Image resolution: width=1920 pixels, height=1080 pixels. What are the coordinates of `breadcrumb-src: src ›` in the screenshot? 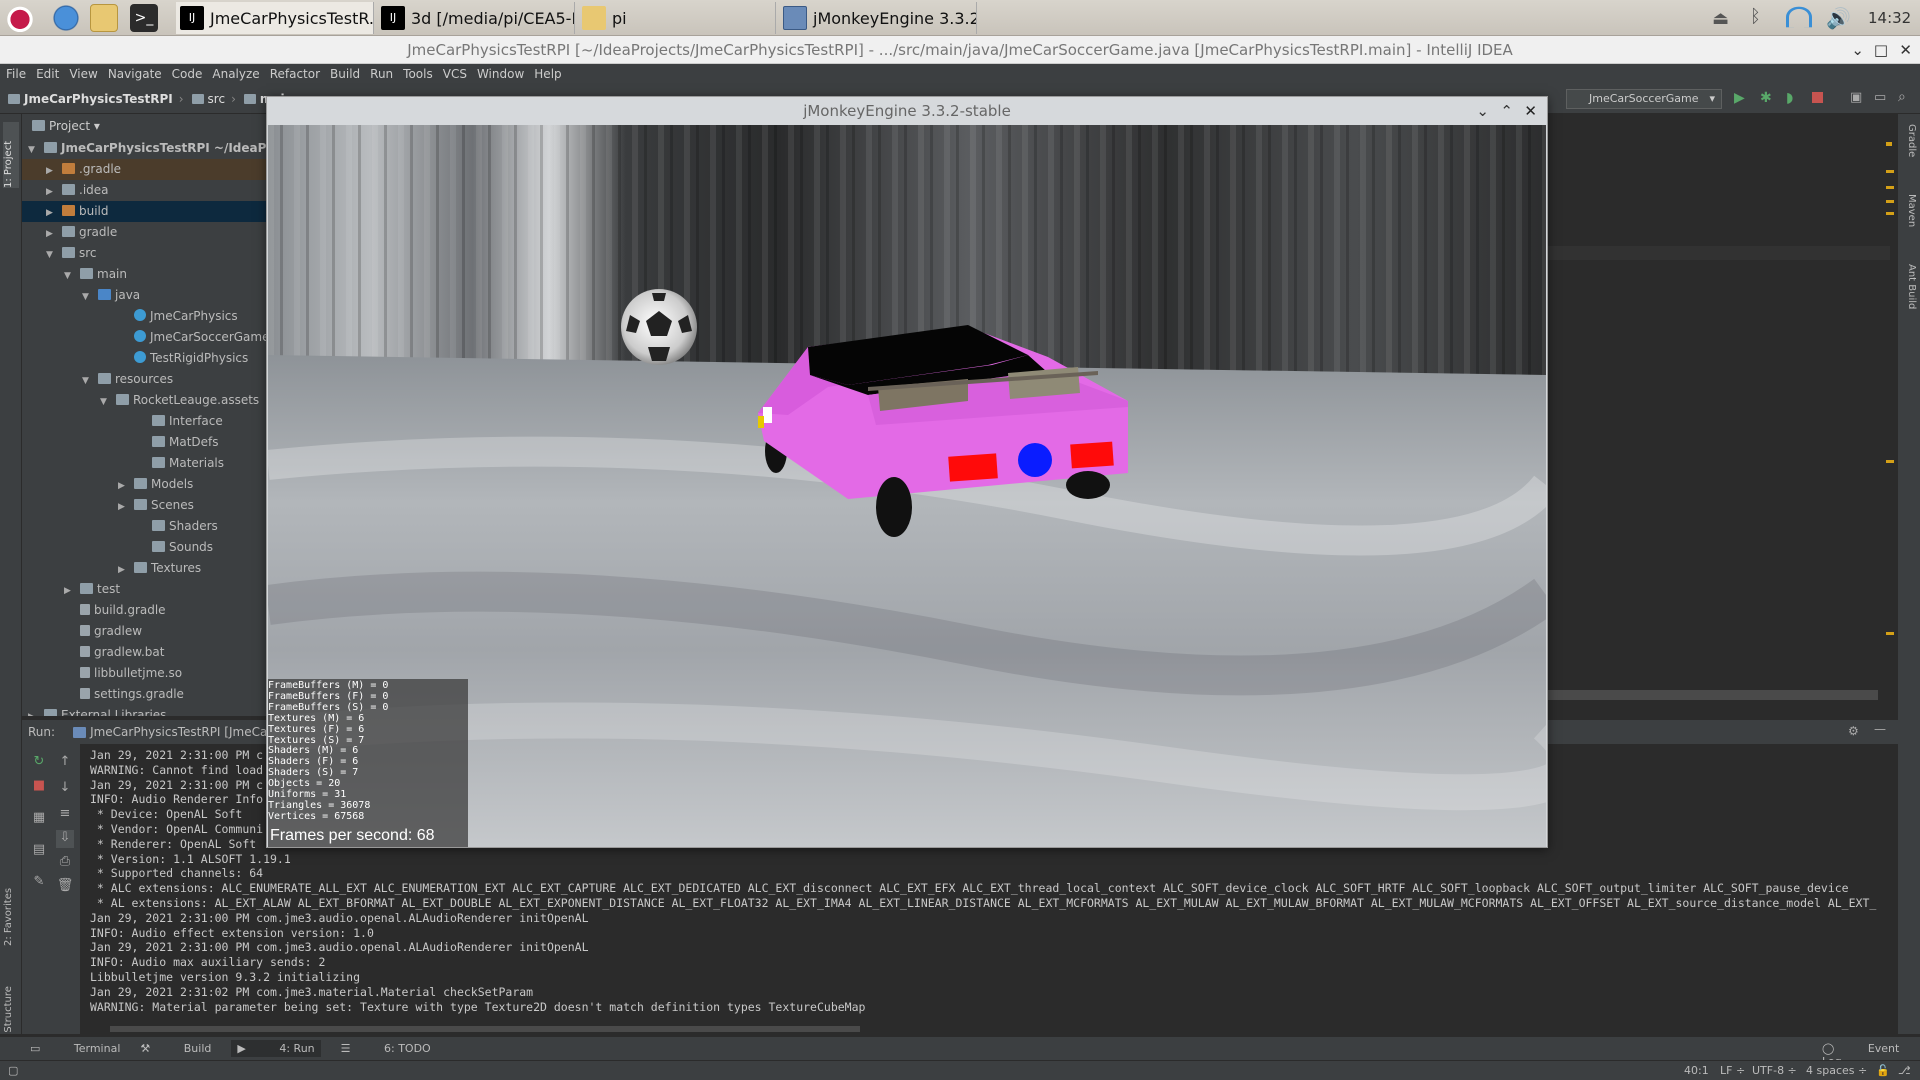 It's located at (213, 99).